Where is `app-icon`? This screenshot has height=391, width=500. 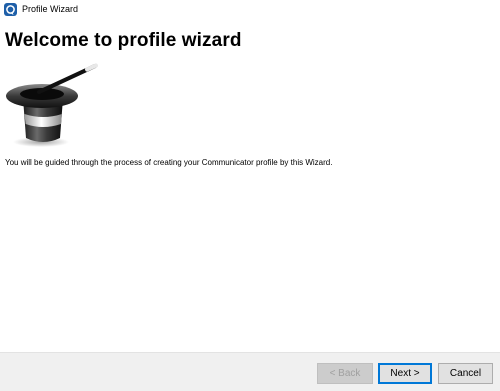 app-icon is located at coordinates (10, 9).